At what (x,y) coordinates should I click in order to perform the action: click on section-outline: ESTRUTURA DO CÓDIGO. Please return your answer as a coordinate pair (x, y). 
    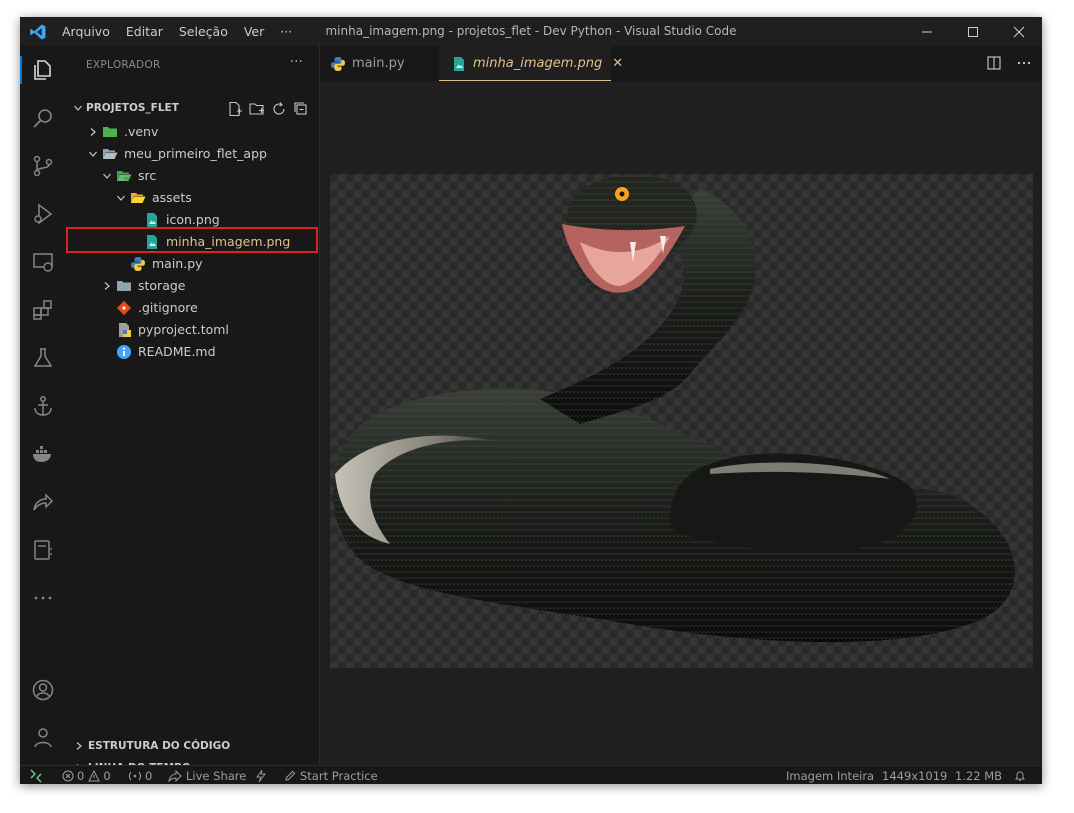
    Looking at the image, I should click on (192, 746).